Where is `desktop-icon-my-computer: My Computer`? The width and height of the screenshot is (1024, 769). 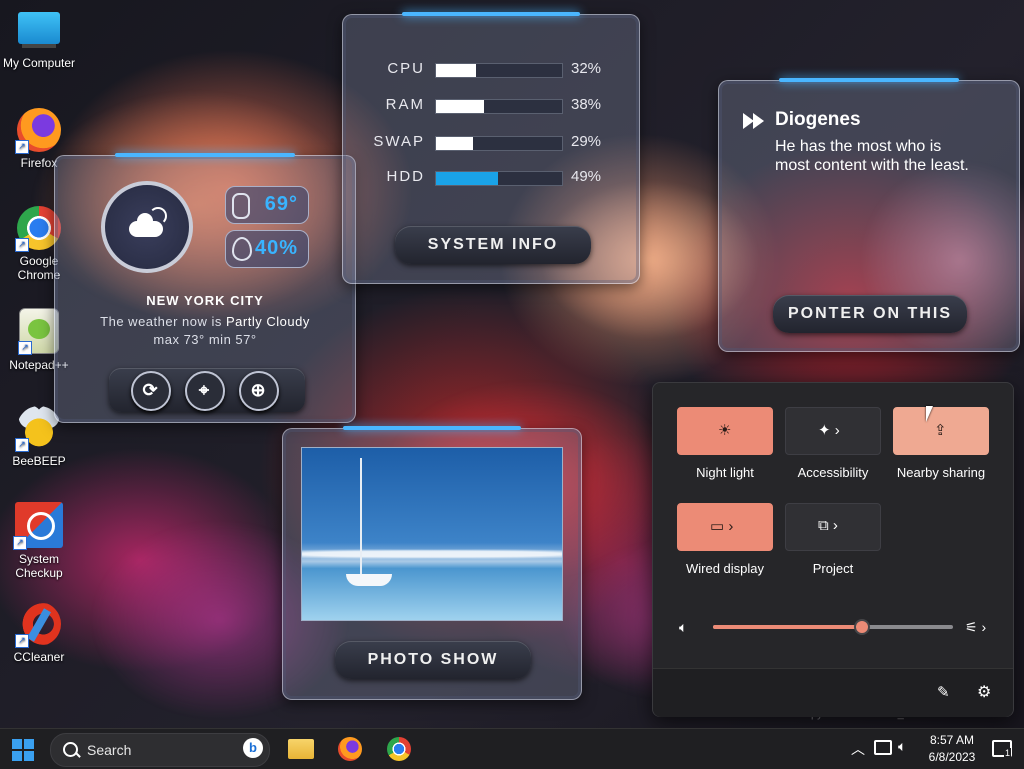 desktop-icon-my-computer: My Computer is located at coordinates (39, 40).